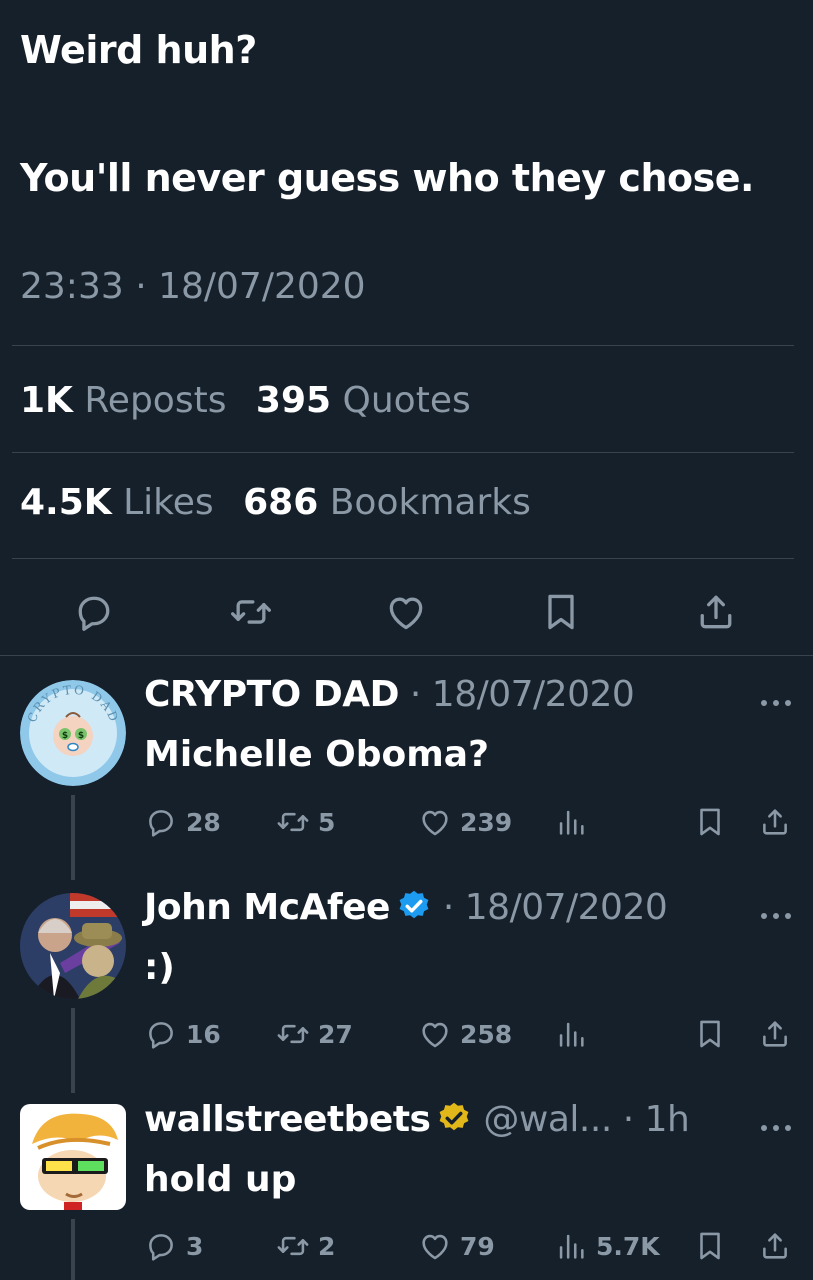 The width and height of the screenshot is (813, 1280). I want to click on verified-badge-icon, so click(414, 906).